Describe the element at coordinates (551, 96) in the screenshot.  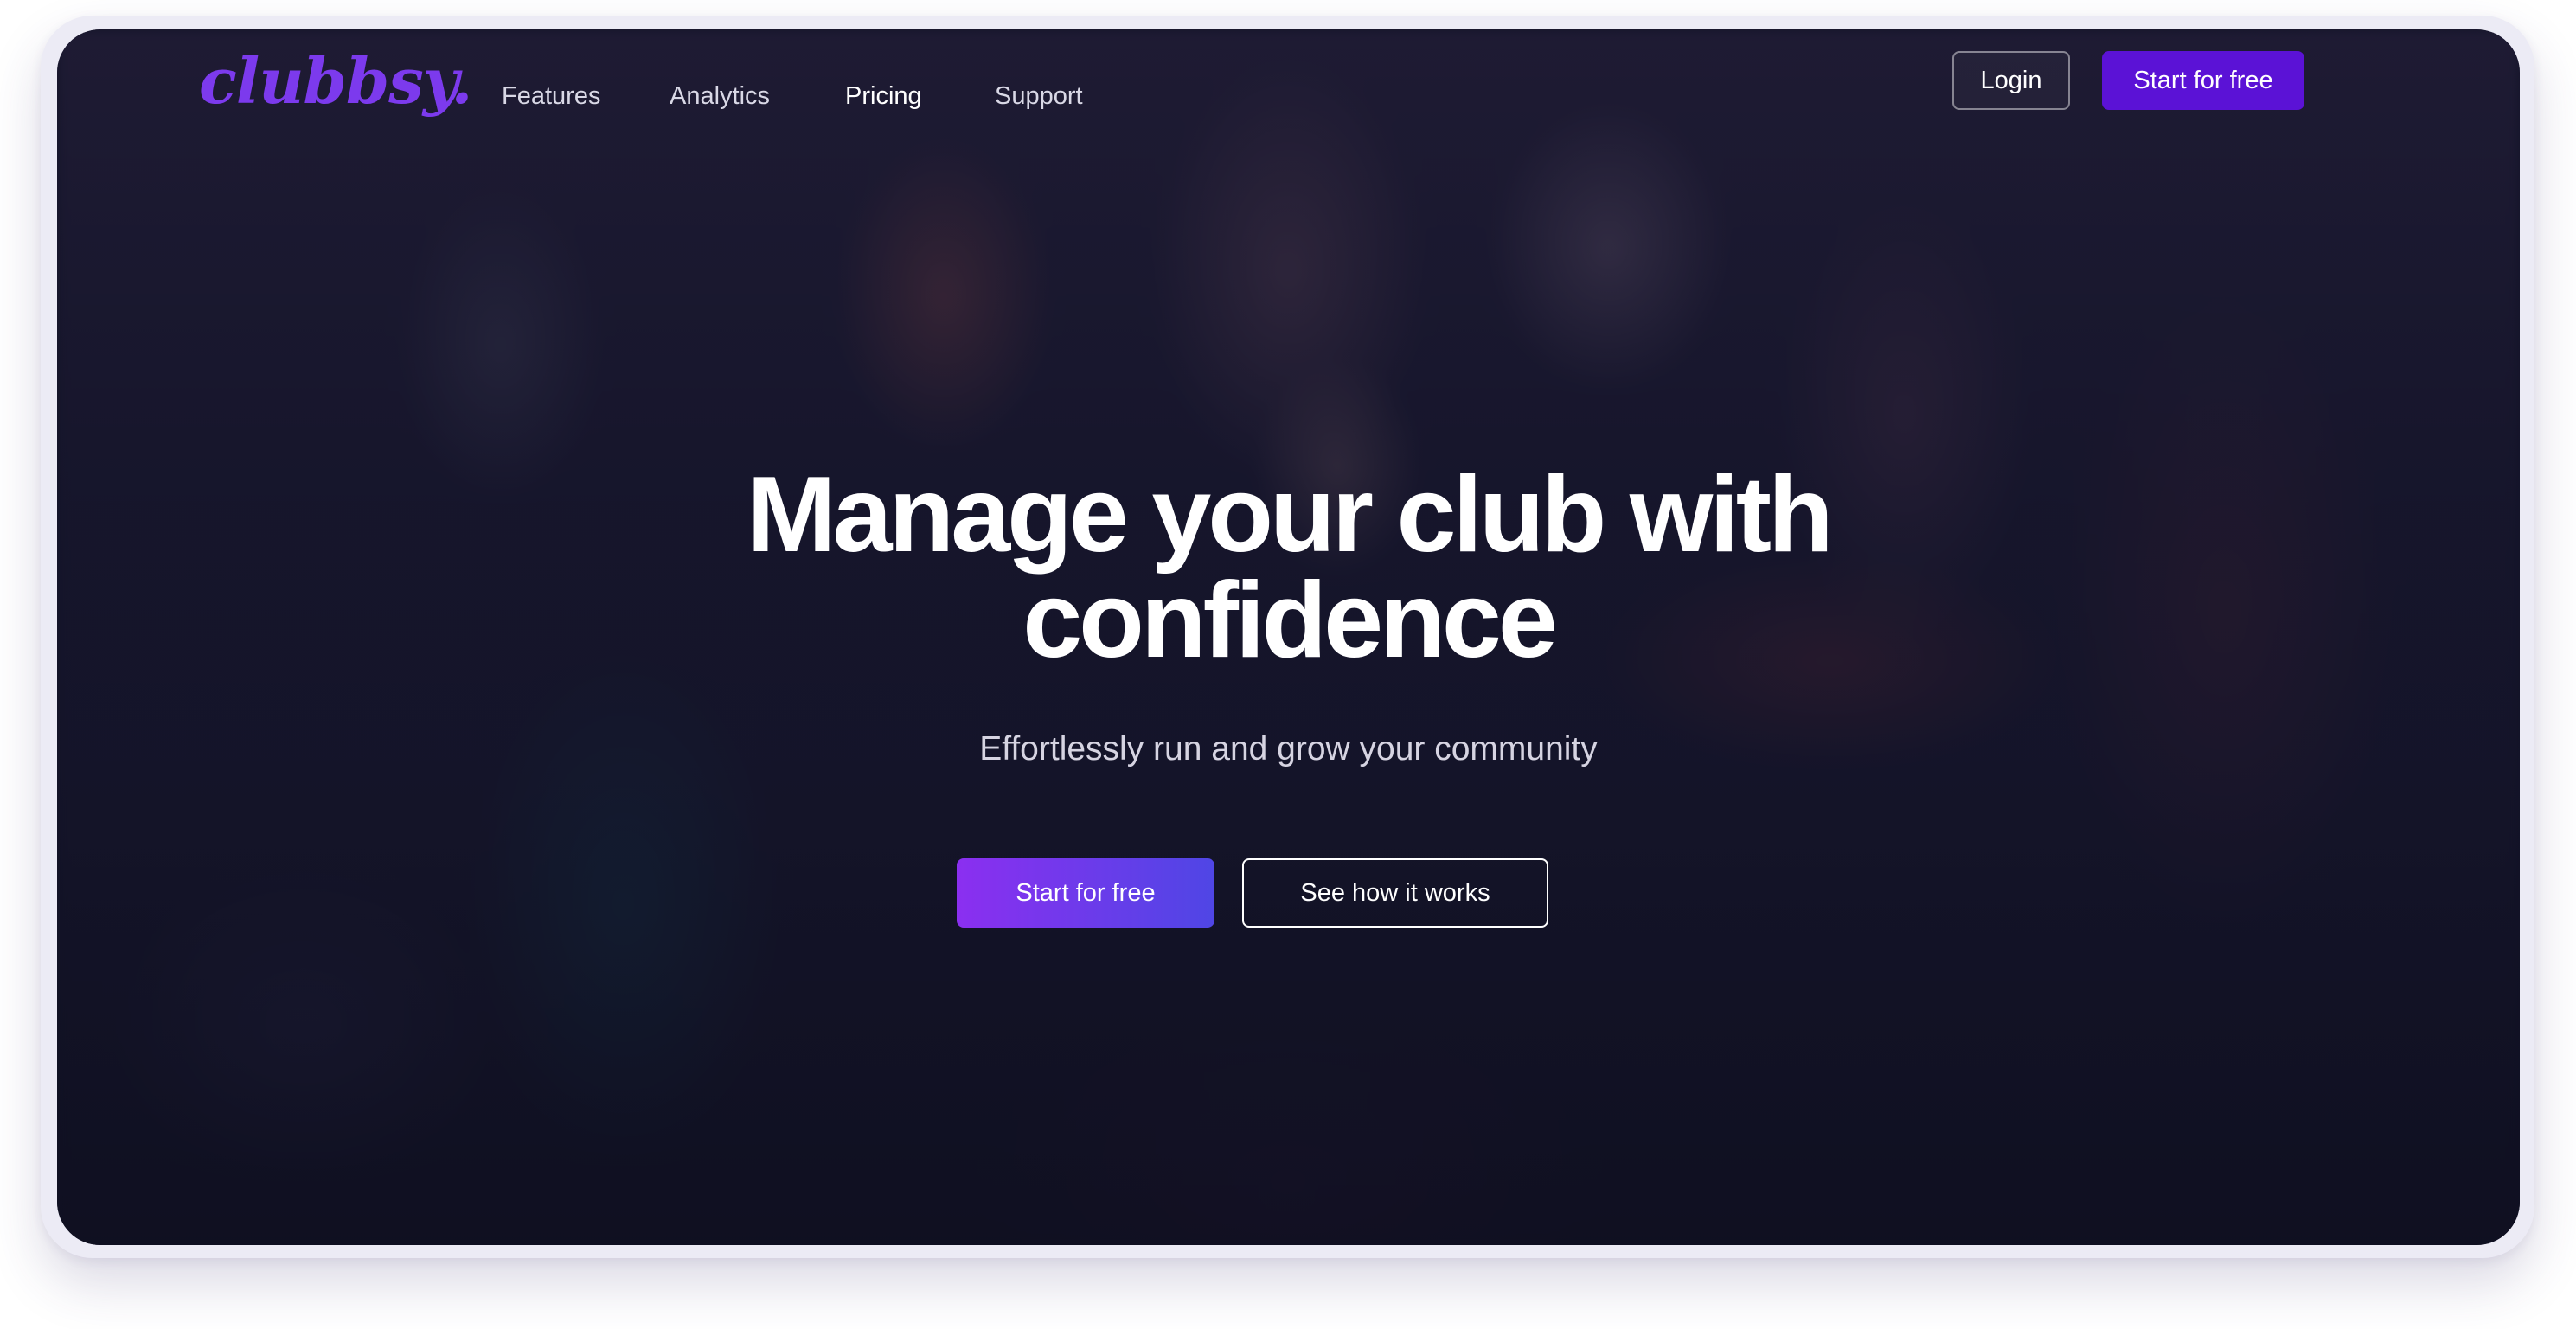
I see `nav-link-features: Features` at that location.